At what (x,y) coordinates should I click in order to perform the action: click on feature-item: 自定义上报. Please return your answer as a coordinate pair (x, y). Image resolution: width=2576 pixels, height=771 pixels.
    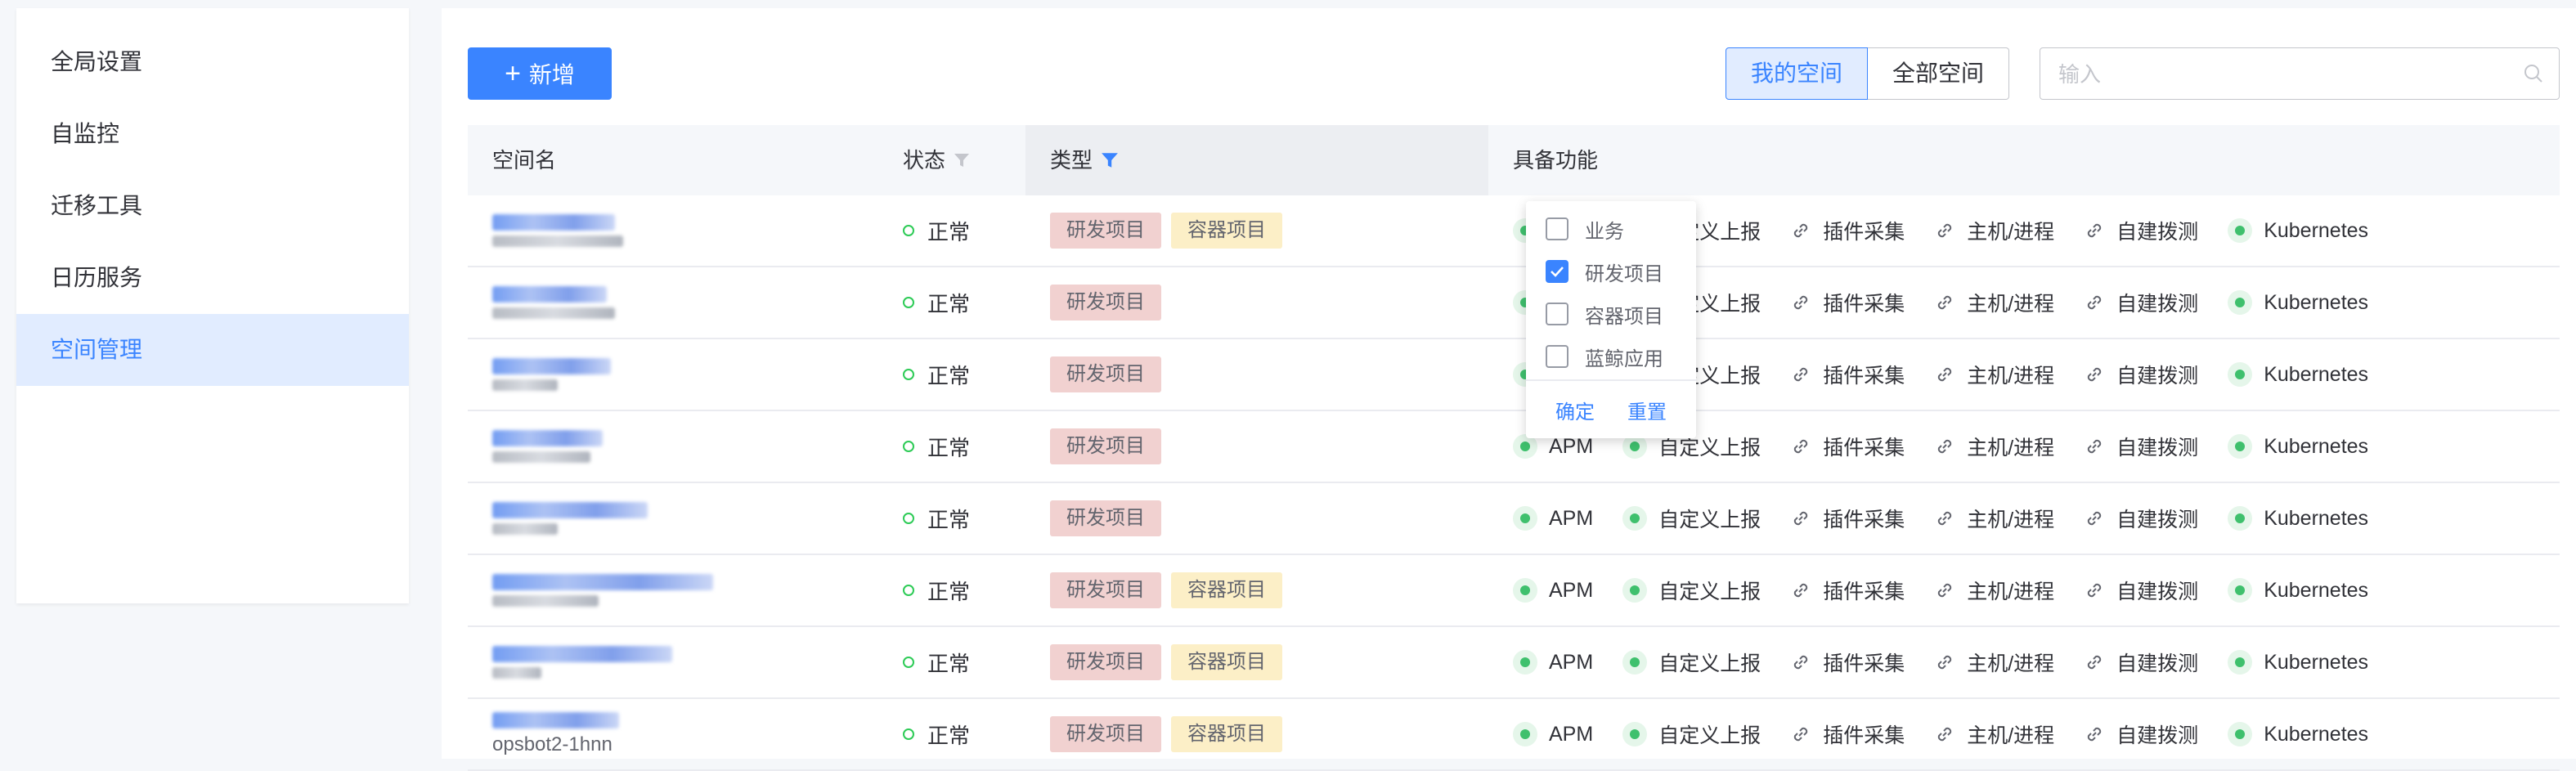
    Looking at the image, I should click on (1691, 662).